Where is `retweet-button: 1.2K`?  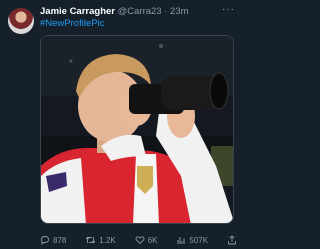 retweet-button: 1.2K is located at coordinates (100, 240).